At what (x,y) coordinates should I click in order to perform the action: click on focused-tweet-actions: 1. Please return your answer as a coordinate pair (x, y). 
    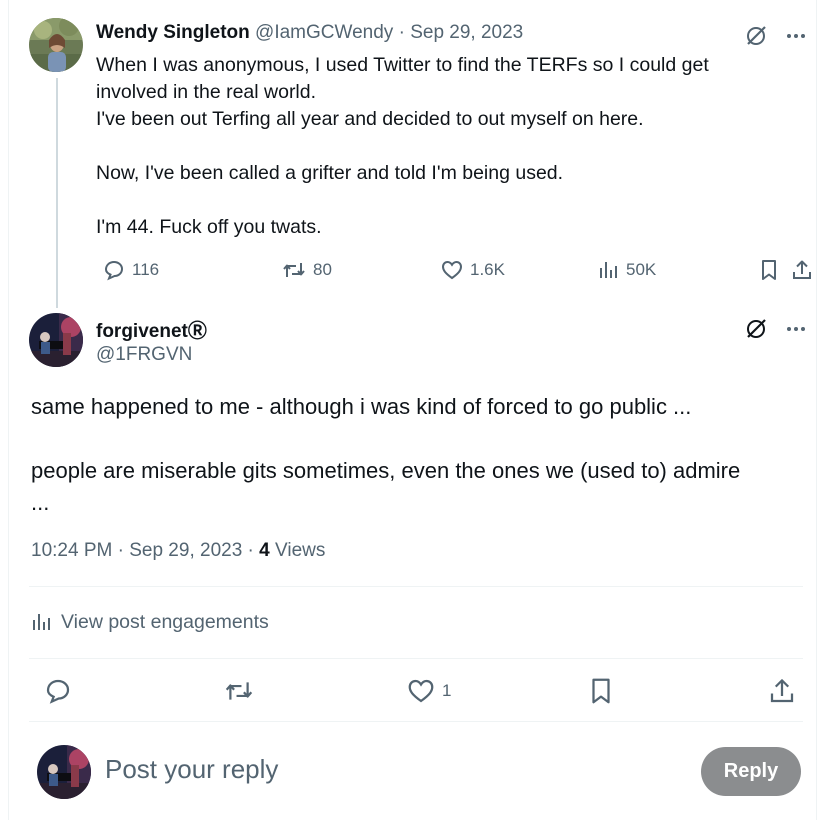
    Looking at the image, I should click on (416, 691).